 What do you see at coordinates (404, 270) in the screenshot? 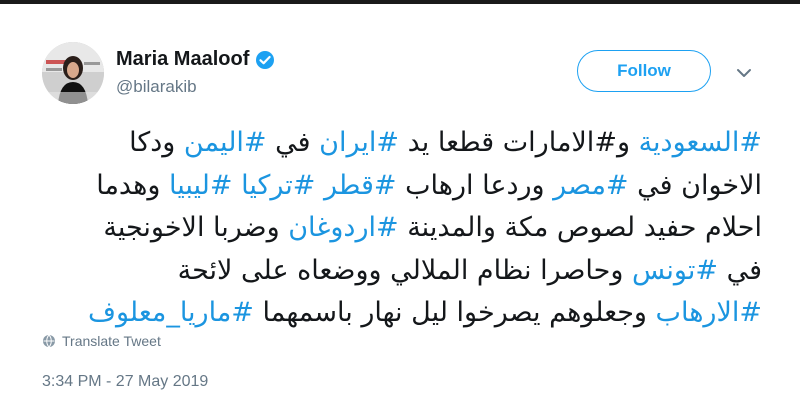
I see `tweet-text-segment: وحاصرا نظام الملالي ووضعاه على لائحة` at bounding box center [404, 270].